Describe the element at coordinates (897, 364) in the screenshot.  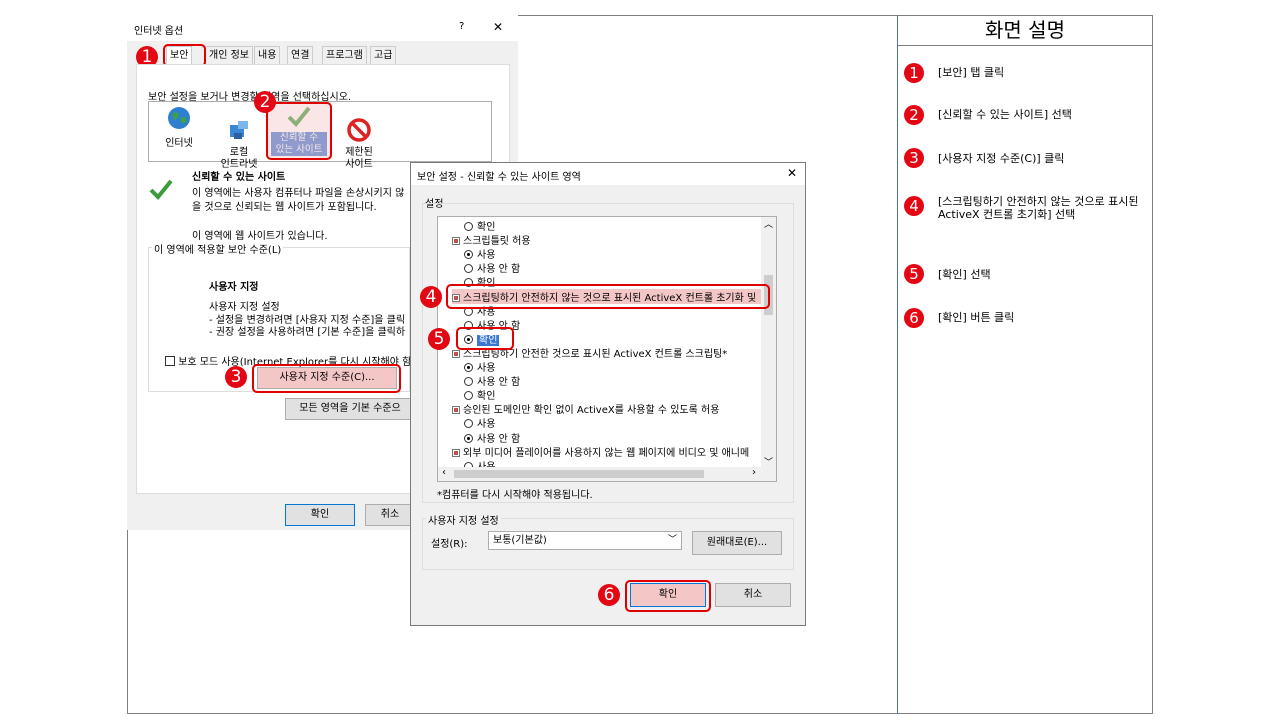
I see `panel-divider` at that location.